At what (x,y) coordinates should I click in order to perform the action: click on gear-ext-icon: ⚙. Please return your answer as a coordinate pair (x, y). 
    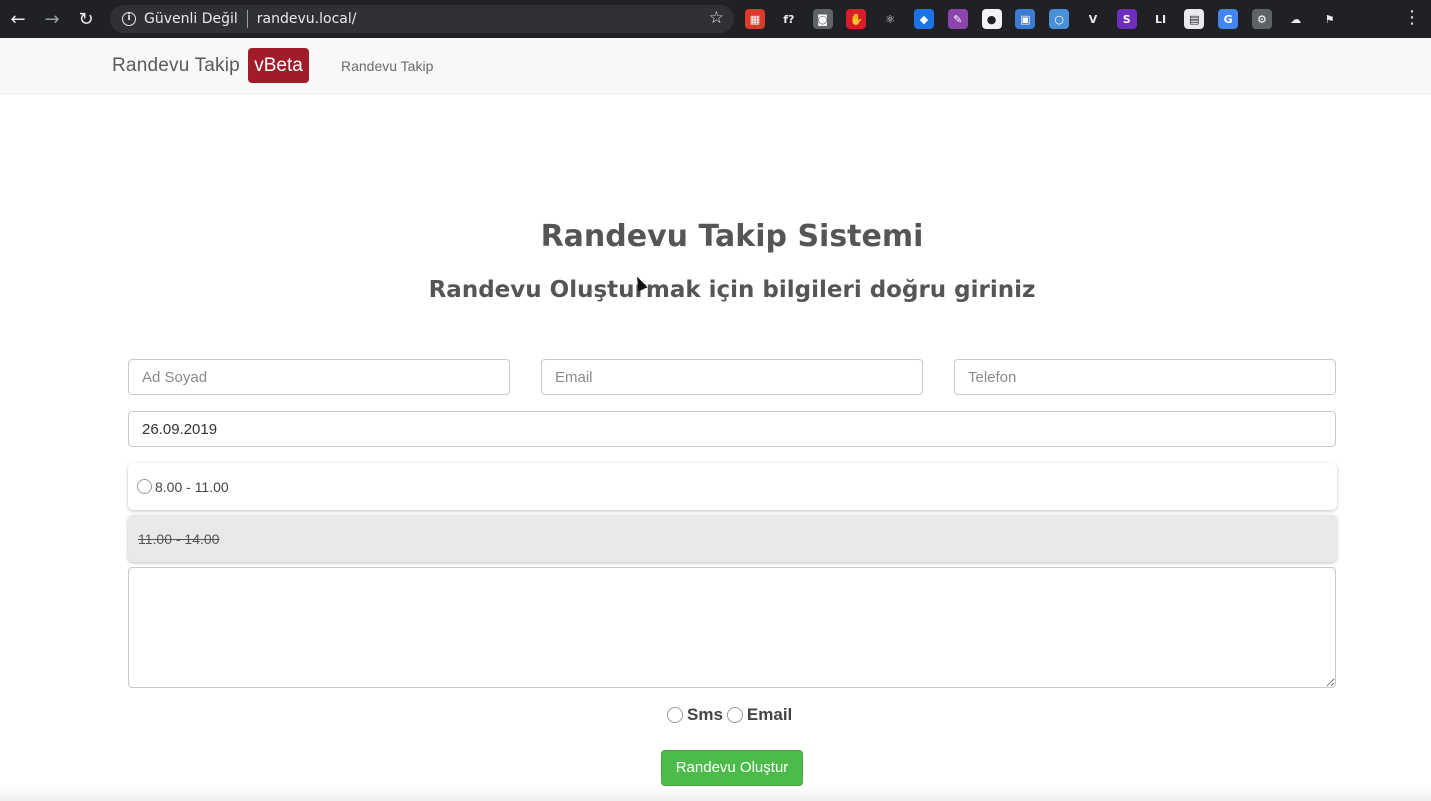
    Looking at the image, I should click on (1261, 19).